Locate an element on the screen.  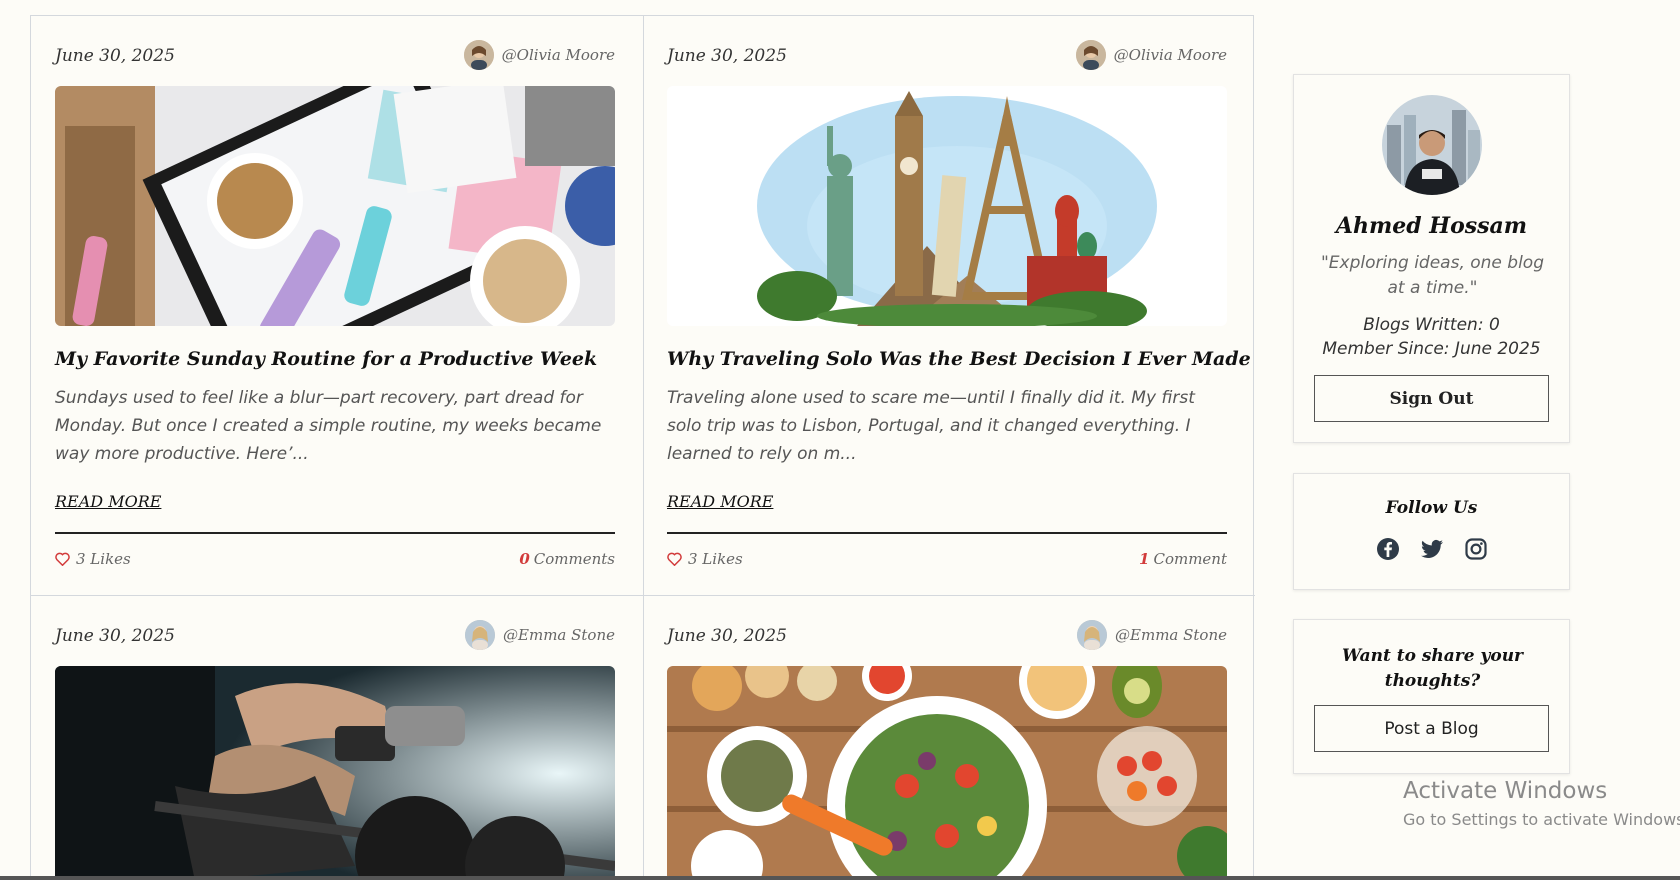
grid-divider-vertical is located at coordinates (643, 448).